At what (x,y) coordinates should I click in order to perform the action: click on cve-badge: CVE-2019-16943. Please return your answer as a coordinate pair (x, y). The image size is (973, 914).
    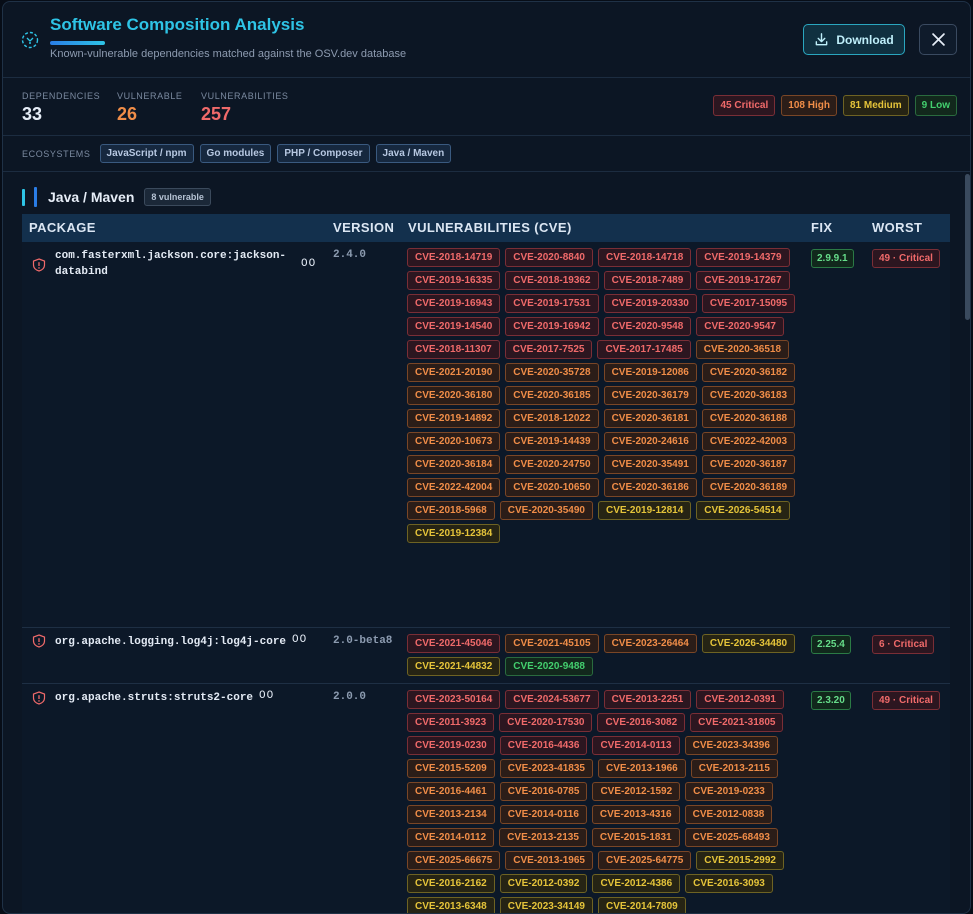
    Looking at the image, I should click on (454, 303).